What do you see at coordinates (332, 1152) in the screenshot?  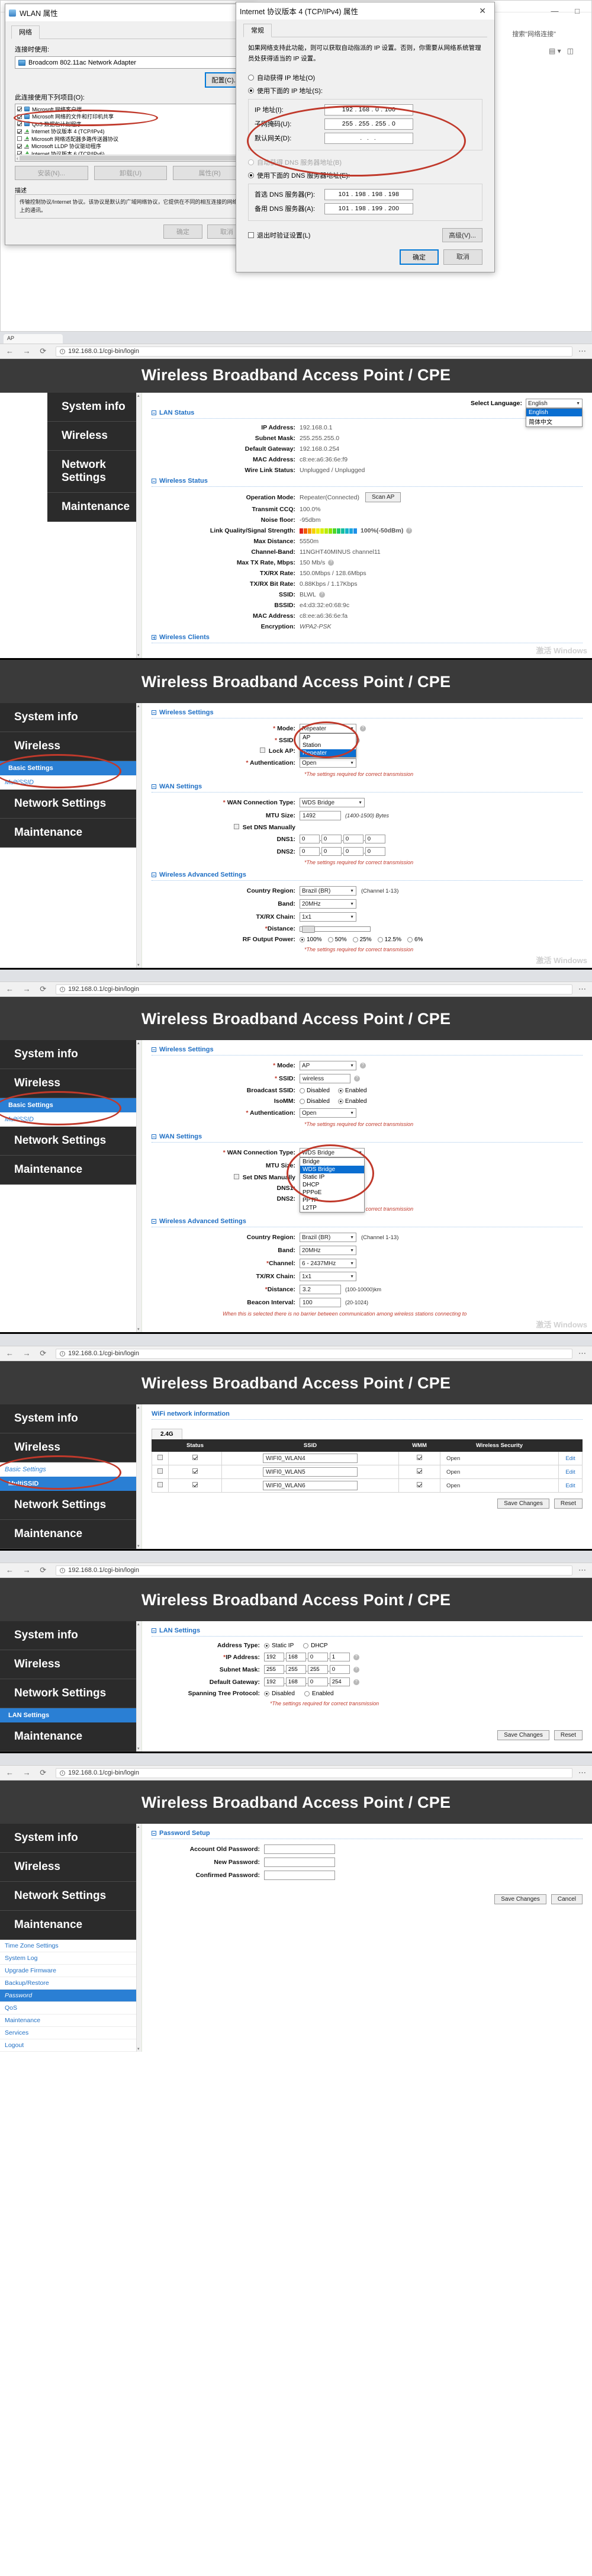 I see `wan-type-select: WDS Bridge ▼` at bounding box center [332, 1152].